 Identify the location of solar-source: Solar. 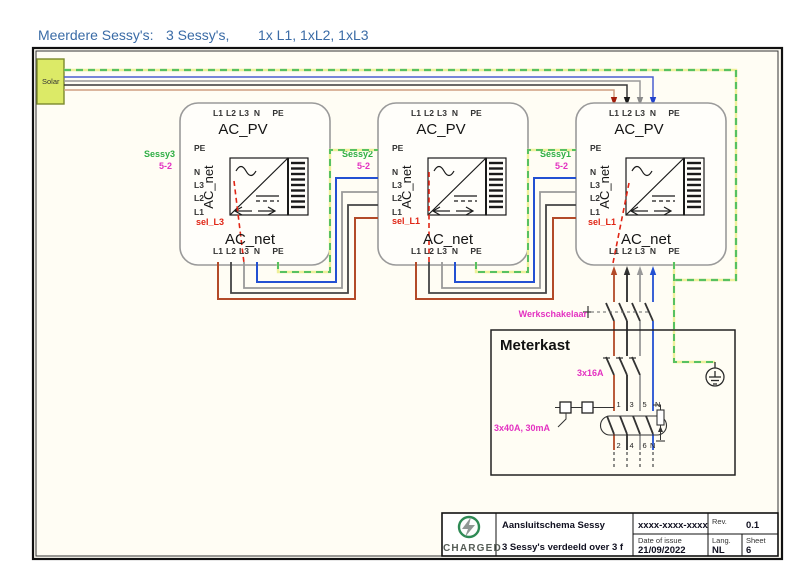
(50, 81).